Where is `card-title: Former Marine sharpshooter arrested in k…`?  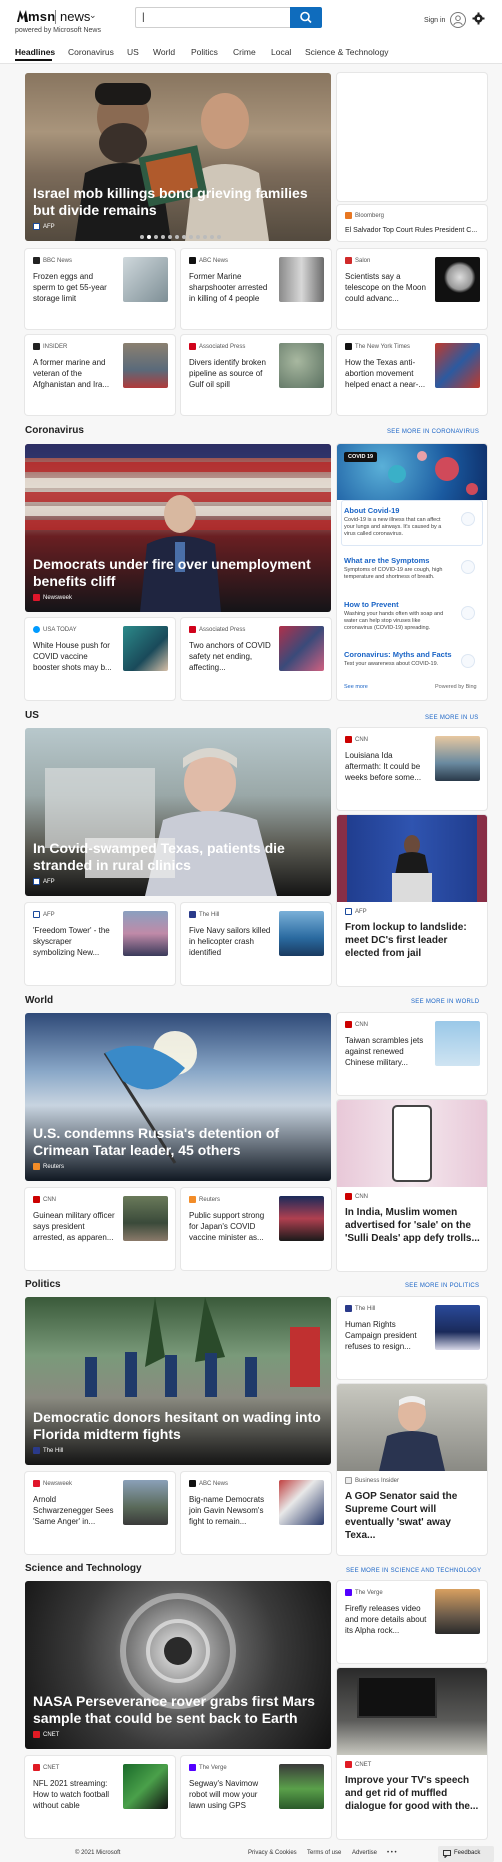
card-title: Former Marine sharpshooter arrested in k… is located at coordinates (230, 287).